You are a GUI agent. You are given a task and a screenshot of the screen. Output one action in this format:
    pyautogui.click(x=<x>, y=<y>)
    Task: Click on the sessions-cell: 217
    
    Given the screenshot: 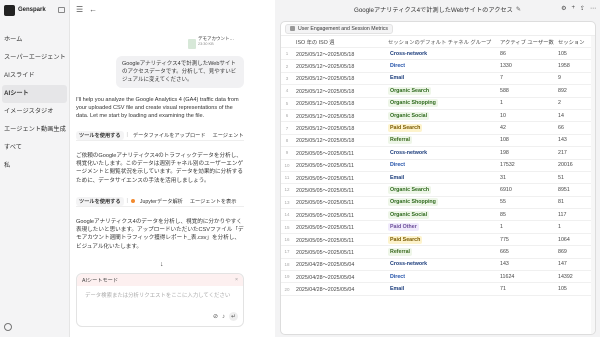 What is the action you would take?
    pyautogui.click(x=575, y=153)
    